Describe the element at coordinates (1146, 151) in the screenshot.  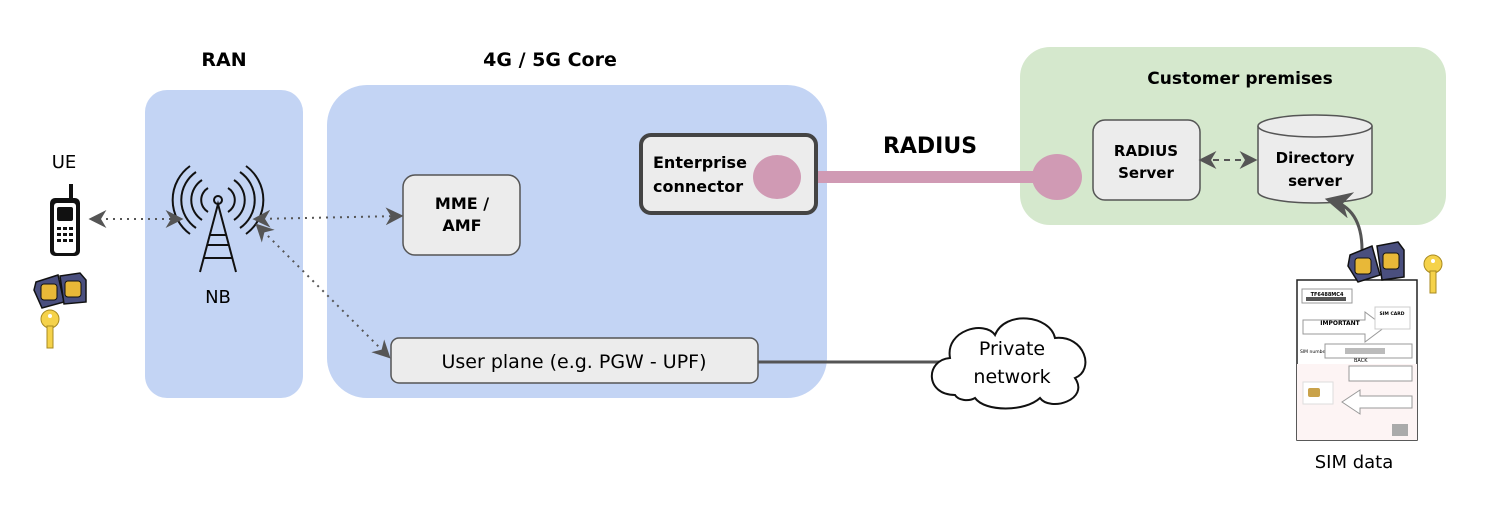
I see `radius-server-label-1: RADIUS` at that location.